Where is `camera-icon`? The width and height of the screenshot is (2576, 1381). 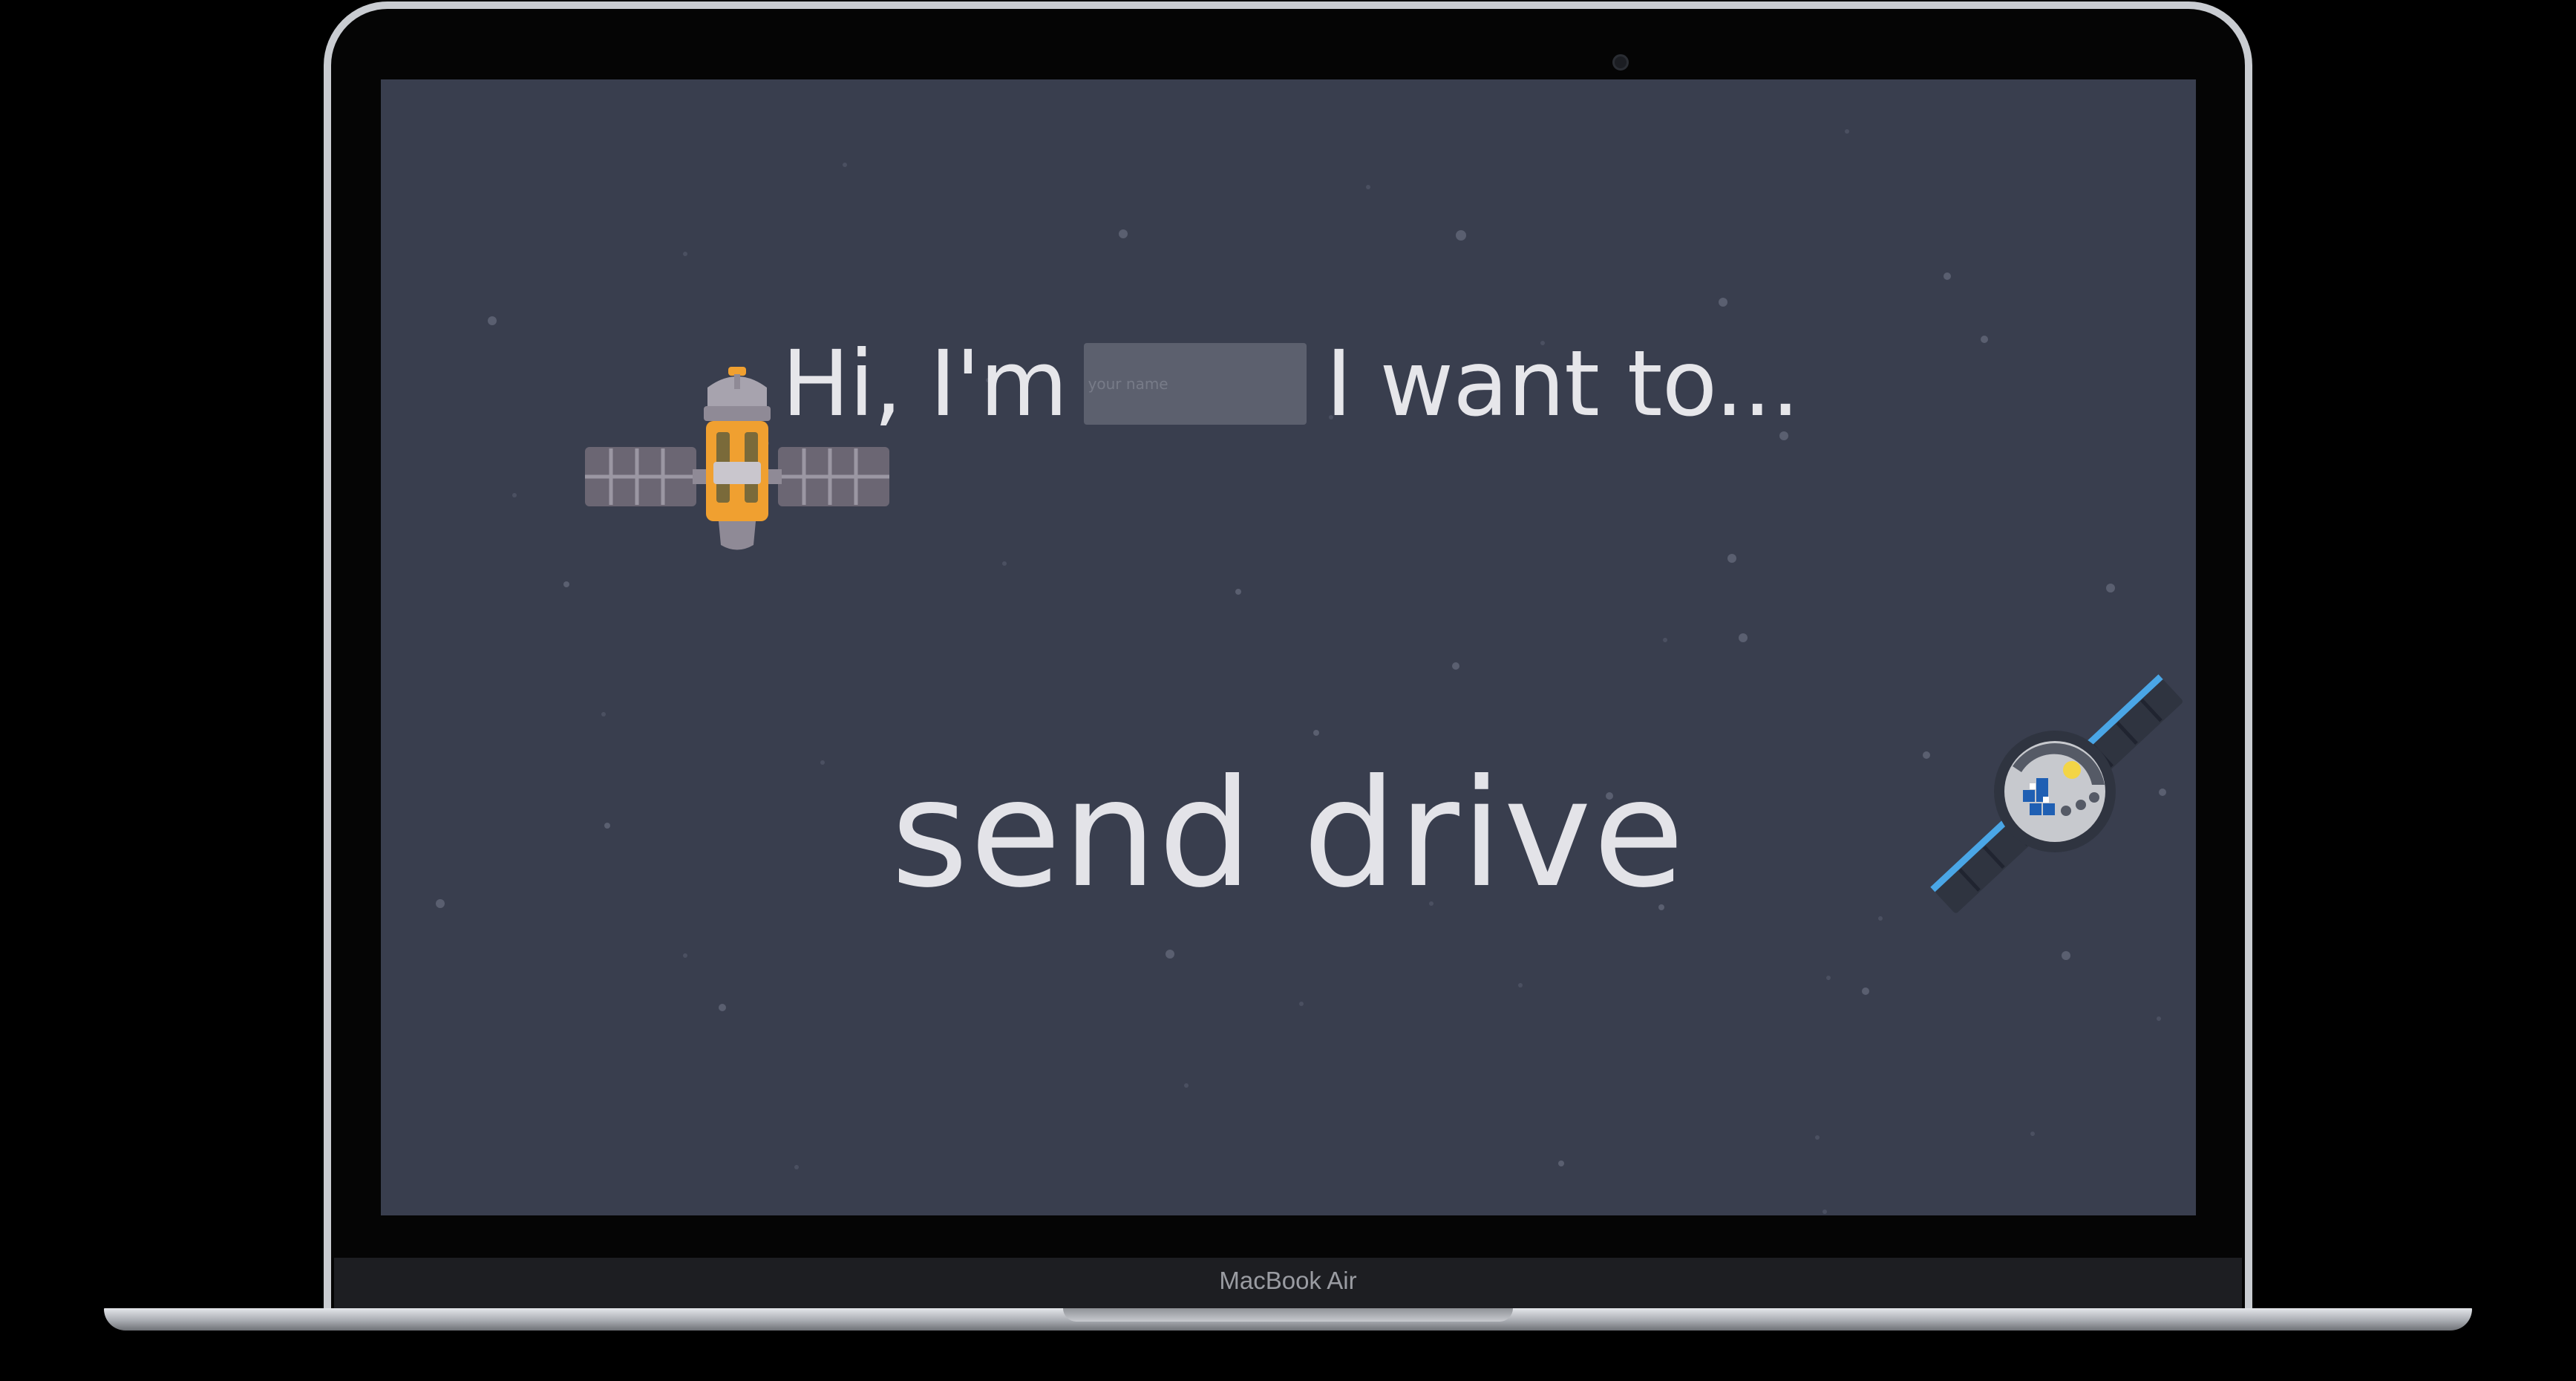 camera-icon is located at coordinates (1621, 62).